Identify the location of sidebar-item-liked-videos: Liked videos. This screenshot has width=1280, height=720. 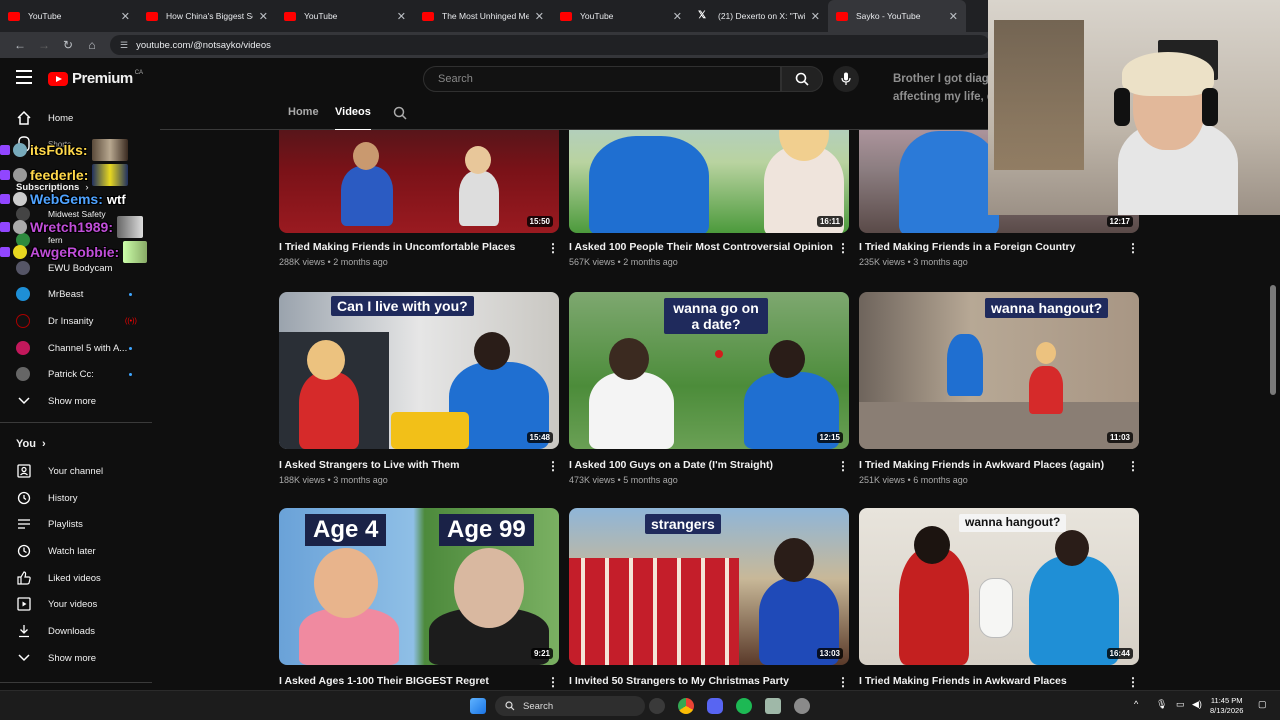
(76, 578).